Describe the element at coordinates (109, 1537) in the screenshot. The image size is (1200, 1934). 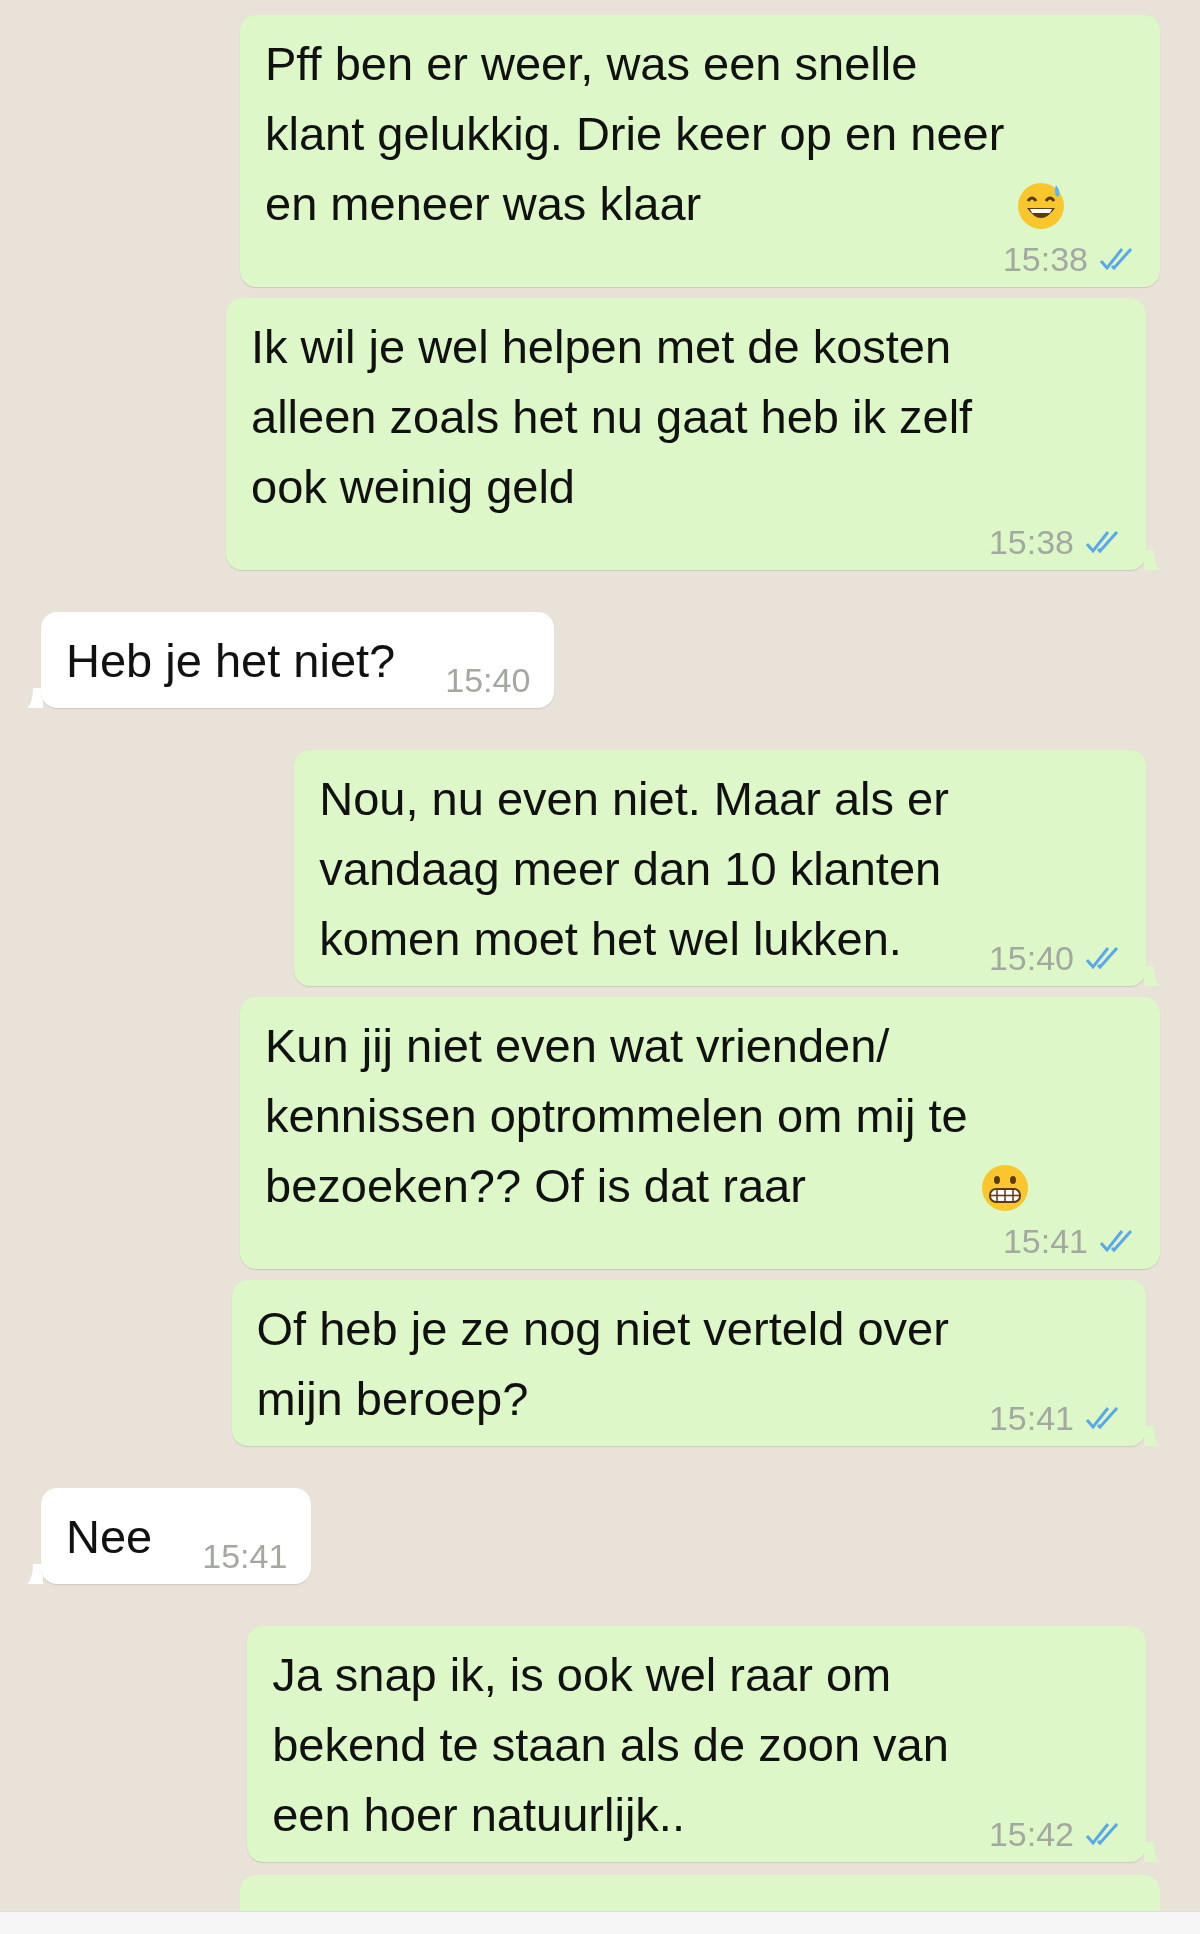
I see `message-text: Nee` at that location.